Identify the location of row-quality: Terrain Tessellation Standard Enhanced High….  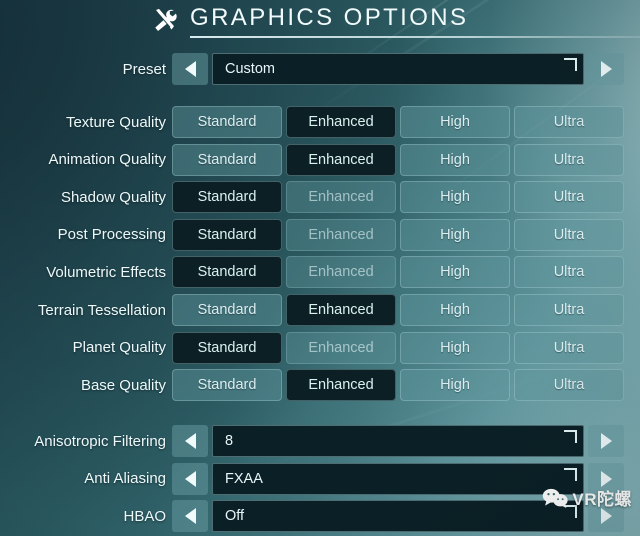
(320, 310).